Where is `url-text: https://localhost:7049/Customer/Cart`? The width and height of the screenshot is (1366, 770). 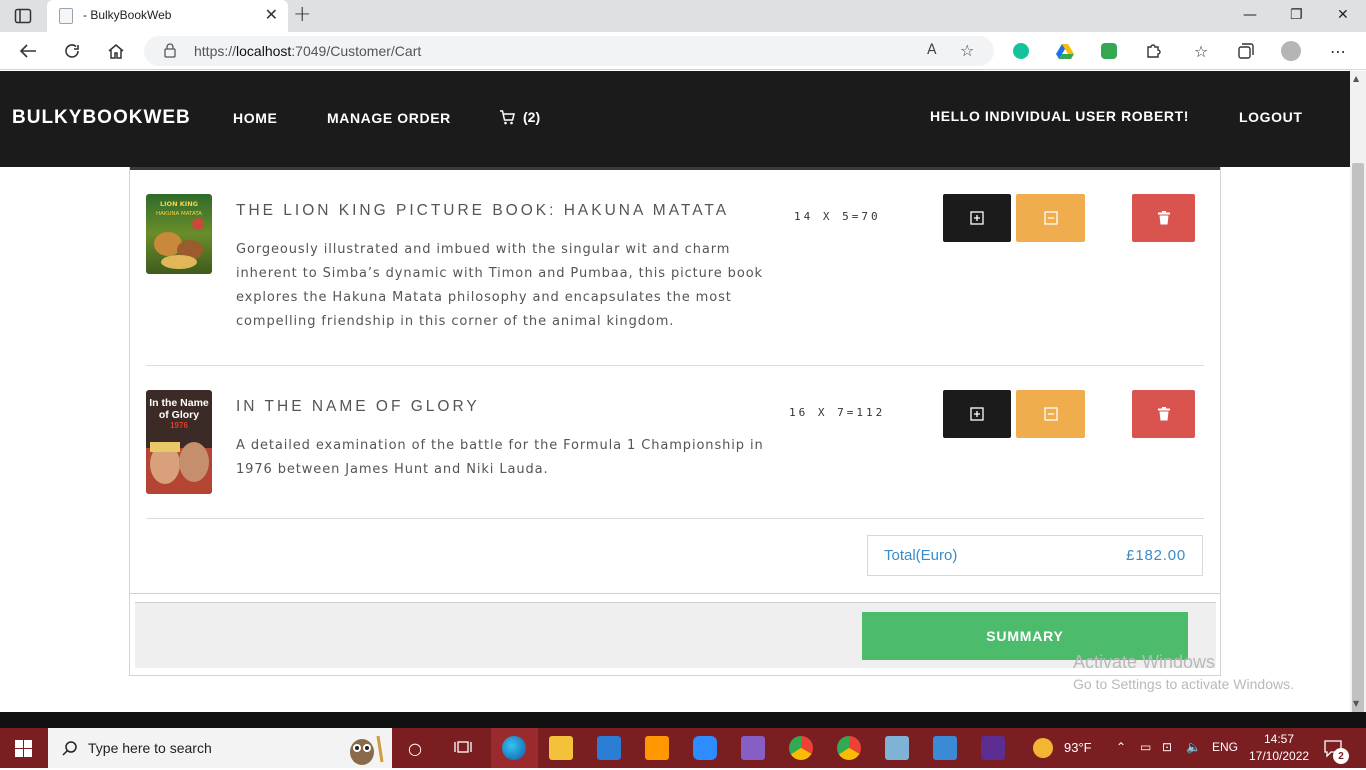 url-text: https://localhost:7049/Customer/Cart is located at coordinates (308, 51).